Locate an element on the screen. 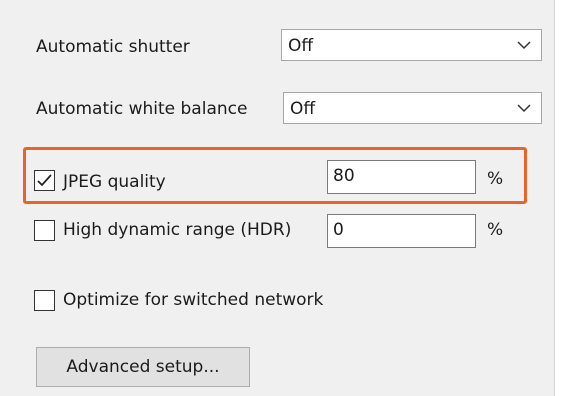  jpeg-quality-checkbox is located at coordinates (44, 180).